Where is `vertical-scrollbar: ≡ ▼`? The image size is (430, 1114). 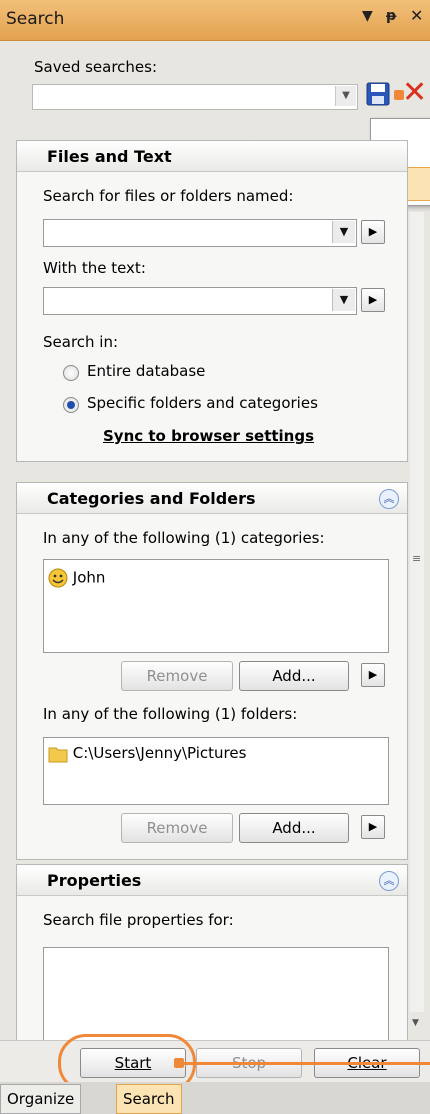 vertical-scrollbar: ≡ ▼ is located at coordinates (417, 620).